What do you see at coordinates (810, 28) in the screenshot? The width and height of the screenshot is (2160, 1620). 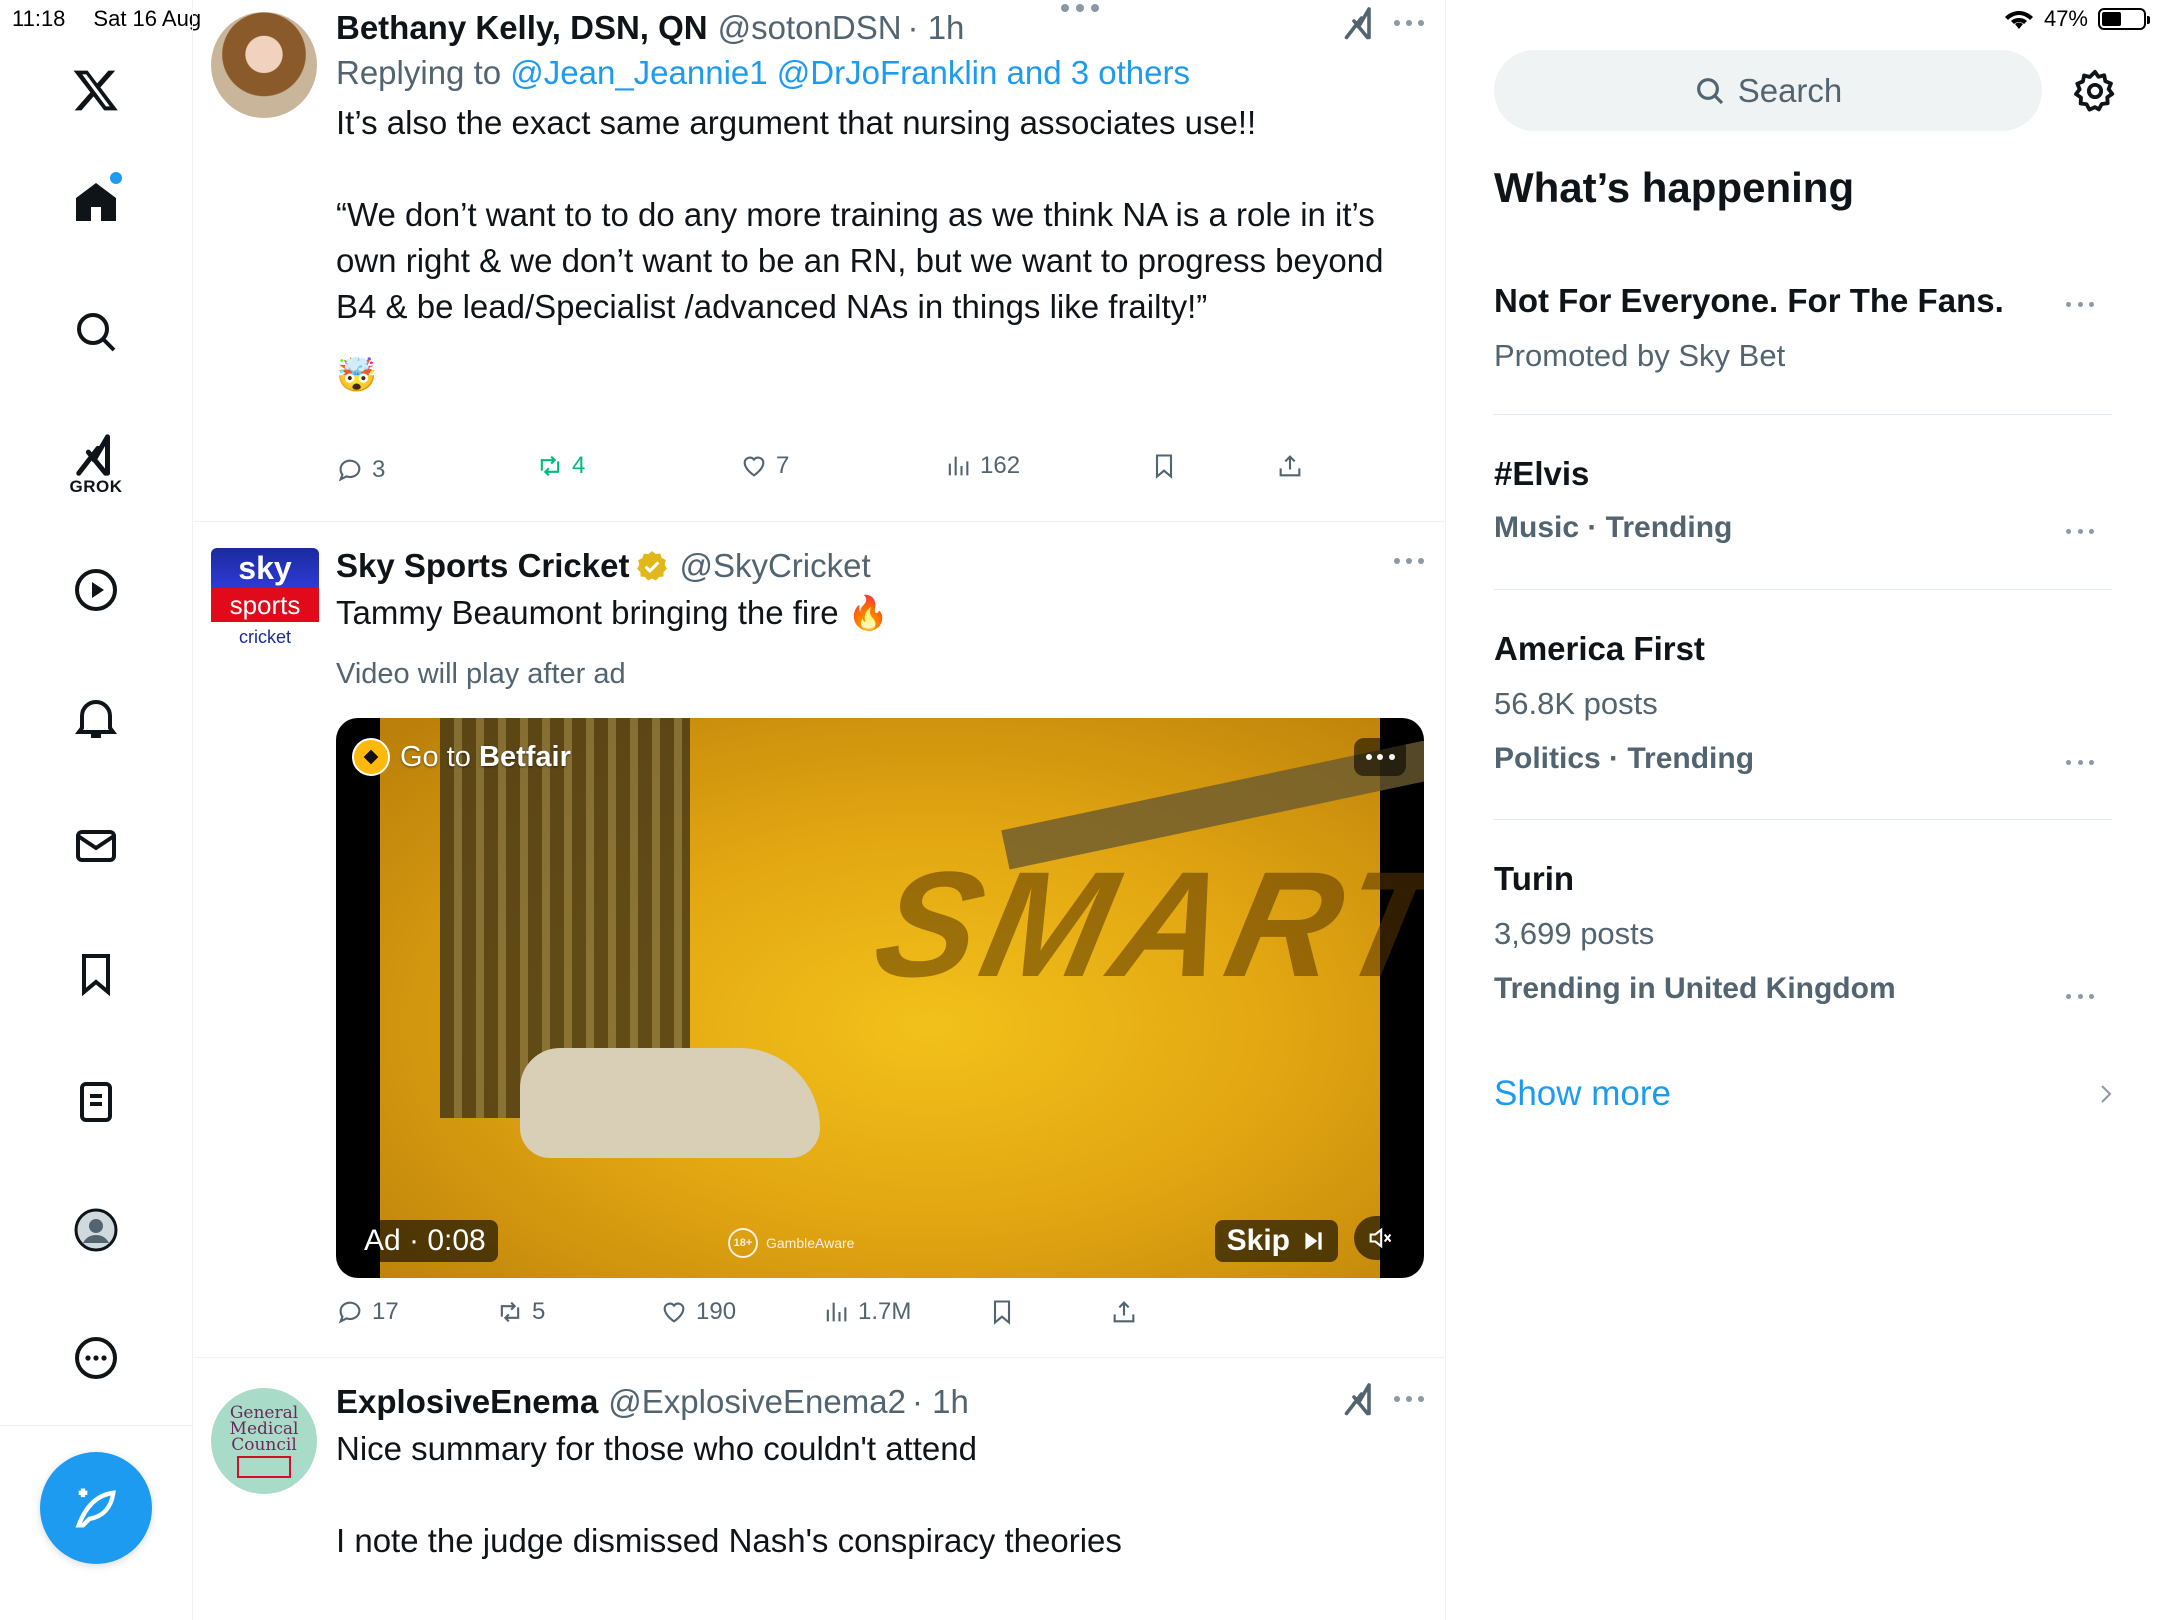 I see `author-handle: @sotonDSN` at bounding box center [810, 28].